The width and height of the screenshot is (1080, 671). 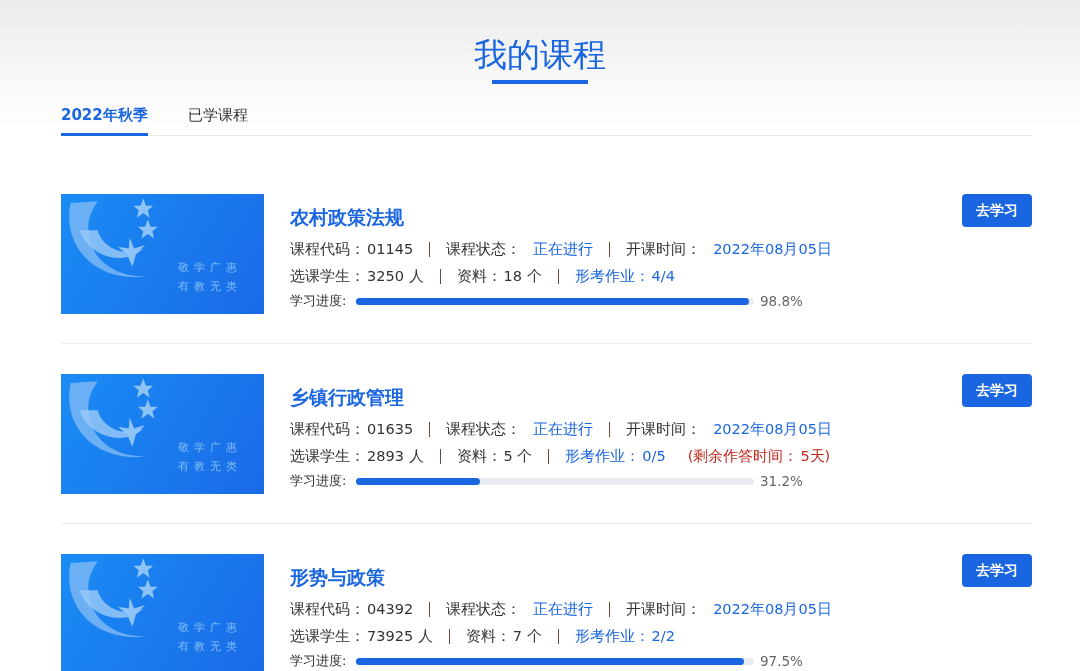 What do you see at coordinates (499, 276) in the screenshot?
I see `course-meta: 资料：18 个` at bounding box center [499, 276].